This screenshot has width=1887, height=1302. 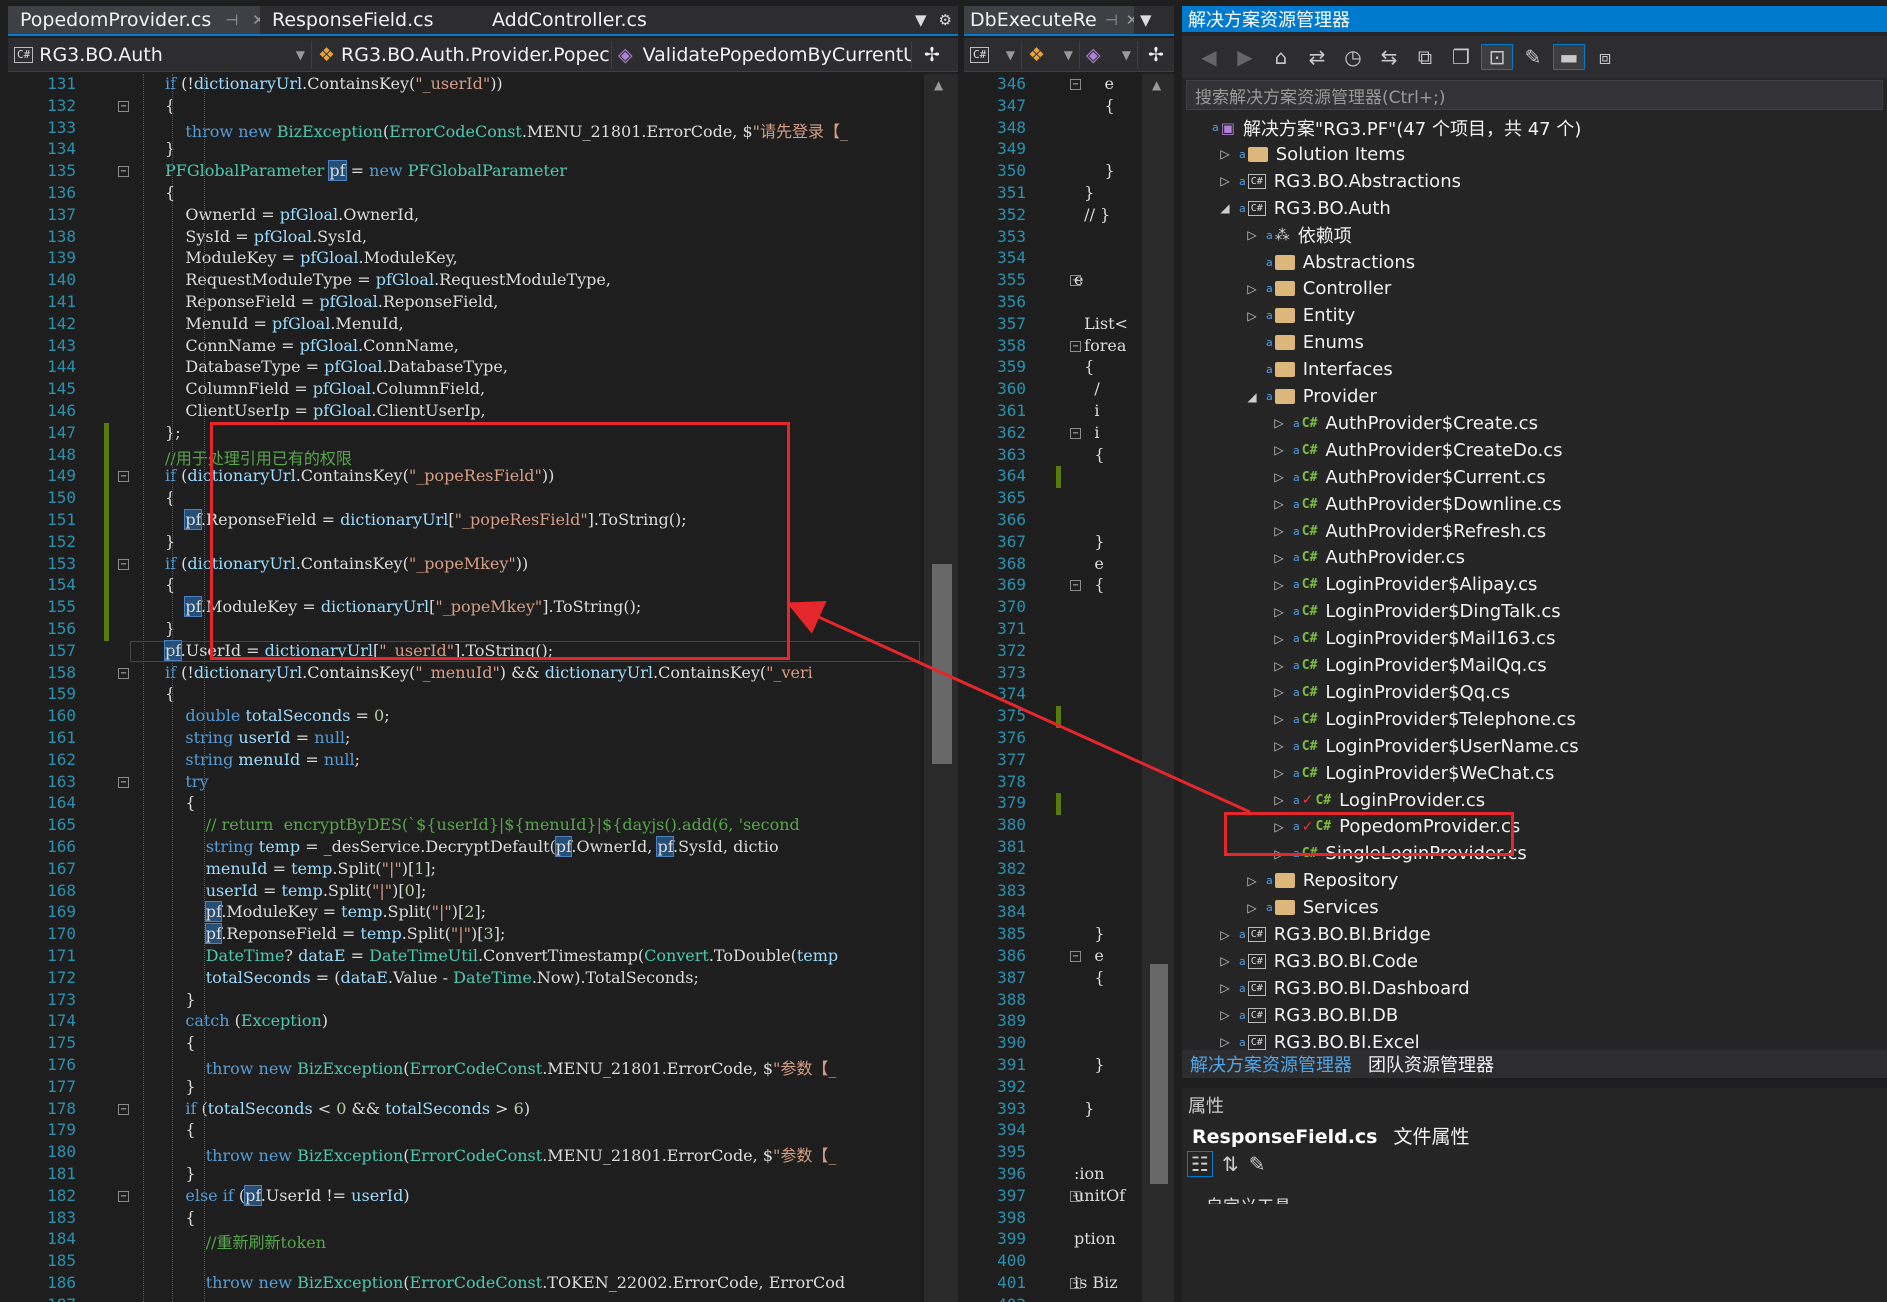 I want to click on project-dropdown: C# ▼, so click(x=993, y=54).